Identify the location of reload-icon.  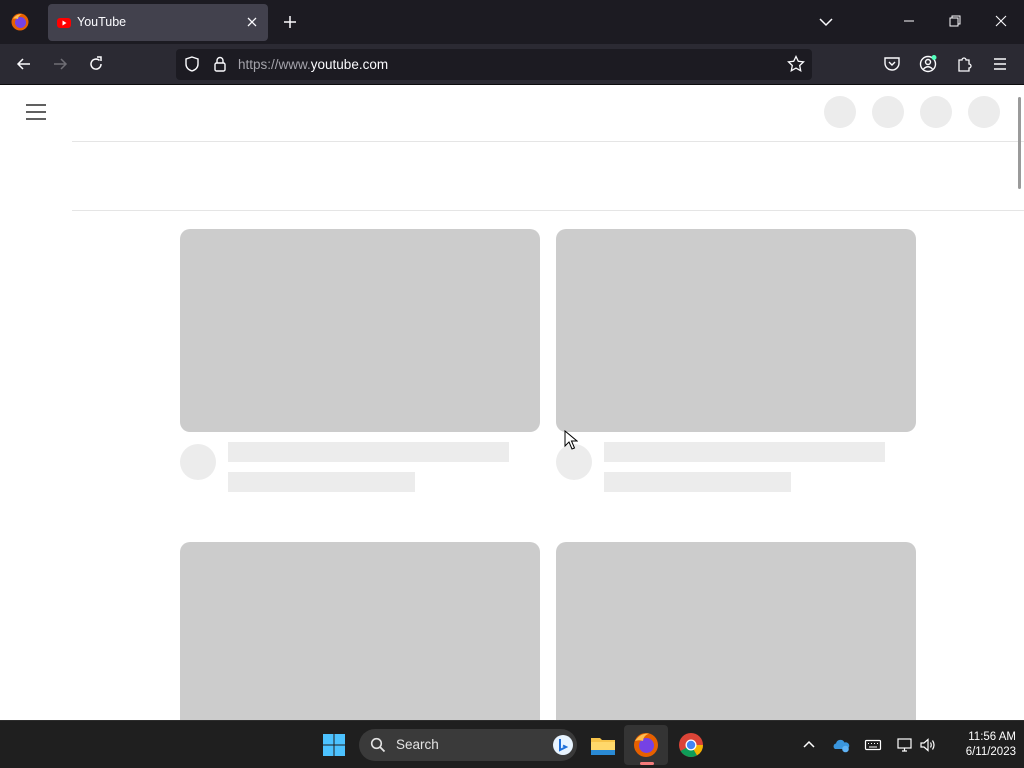
(96, 64).